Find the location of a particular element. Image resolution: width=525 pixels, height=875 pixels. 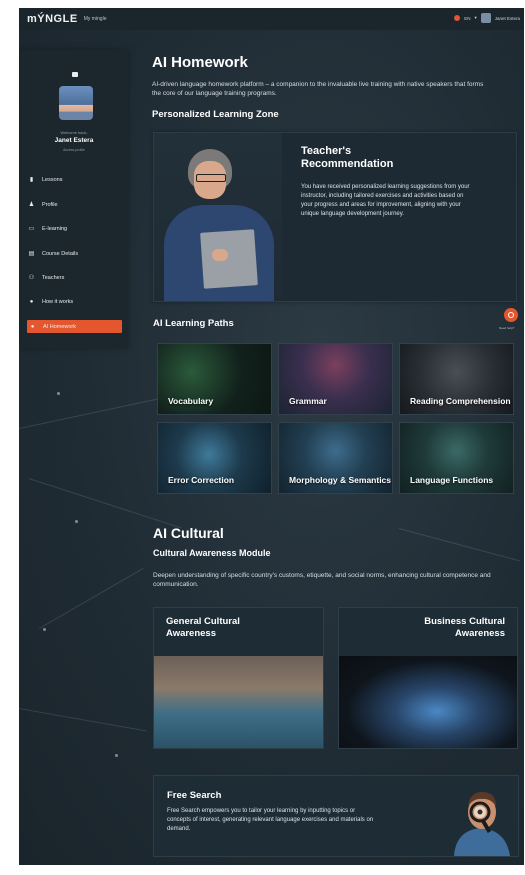

sidebar-item-ai-homework: ● AI Homework is located at coordinates (74, 326).